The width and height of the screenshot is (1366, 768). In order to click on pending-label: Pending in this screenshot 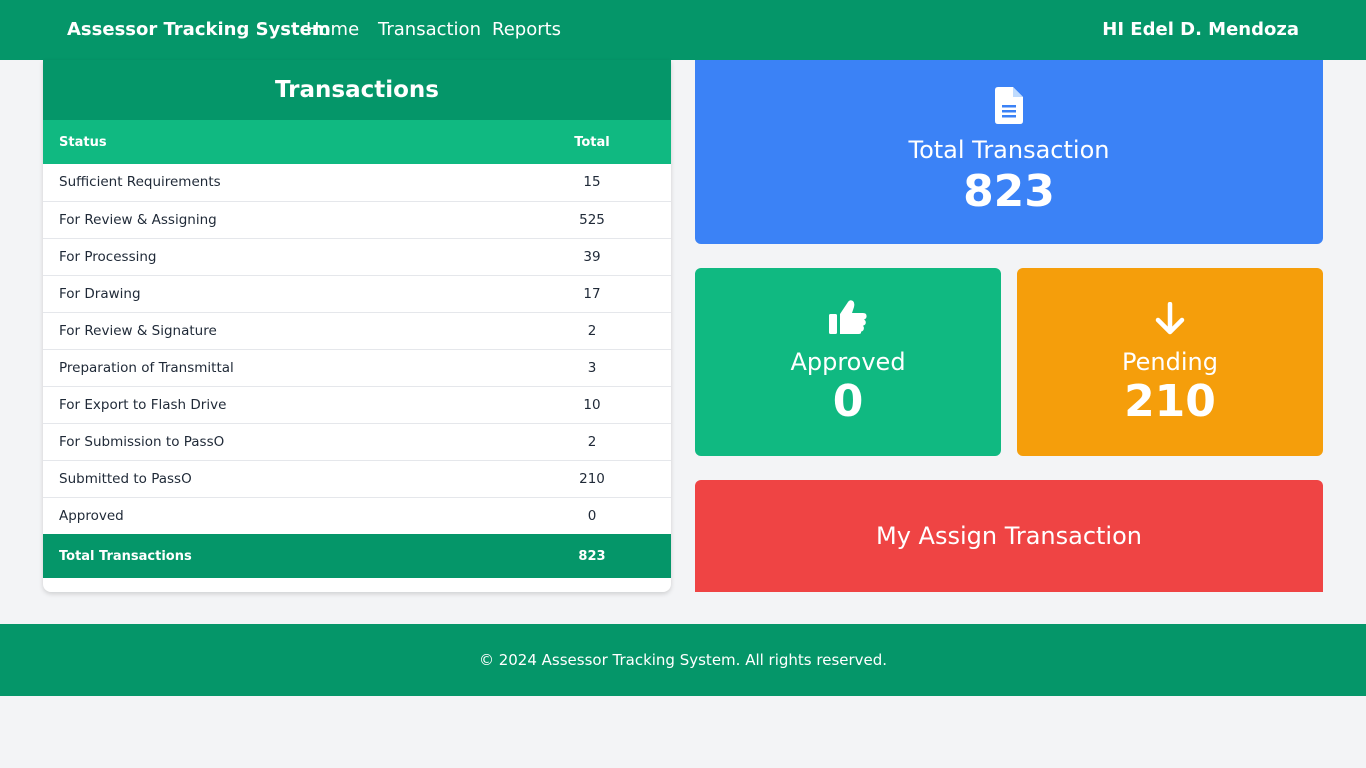, I will do `click(1170, 362)`.